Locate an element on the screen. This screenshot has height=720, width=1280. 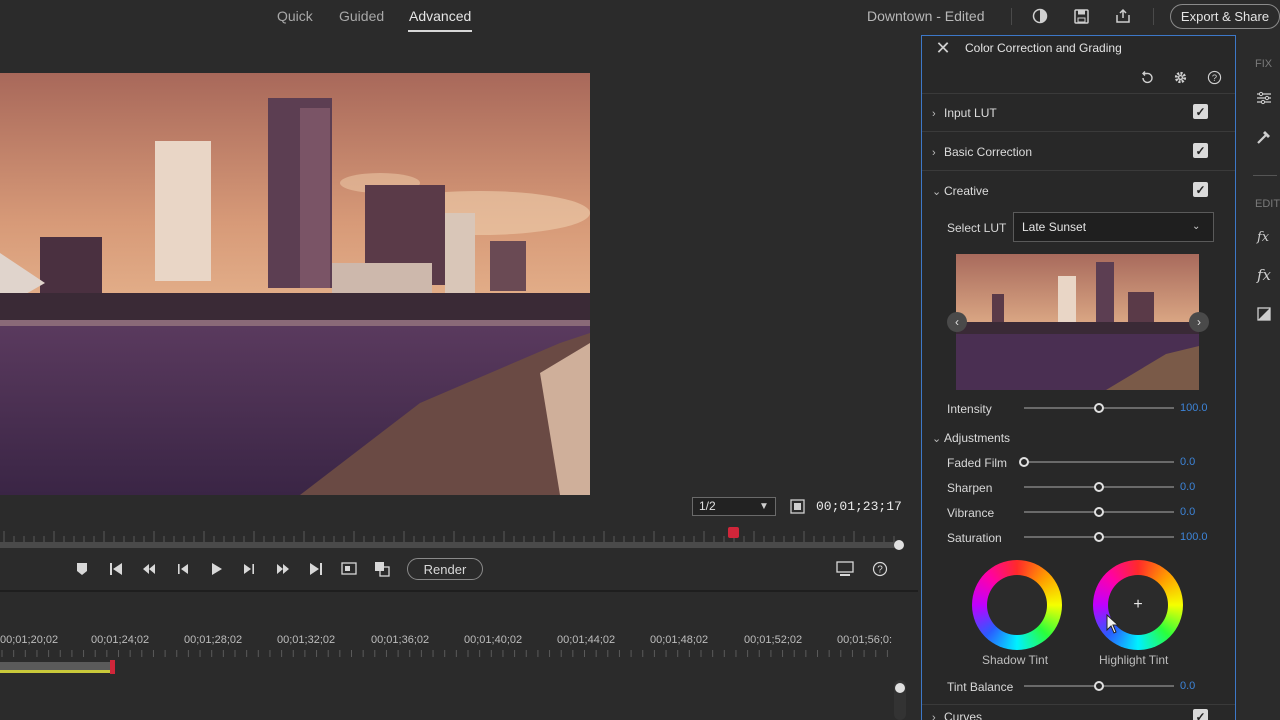
sliders-icon is located at coordinates (1264, 98).